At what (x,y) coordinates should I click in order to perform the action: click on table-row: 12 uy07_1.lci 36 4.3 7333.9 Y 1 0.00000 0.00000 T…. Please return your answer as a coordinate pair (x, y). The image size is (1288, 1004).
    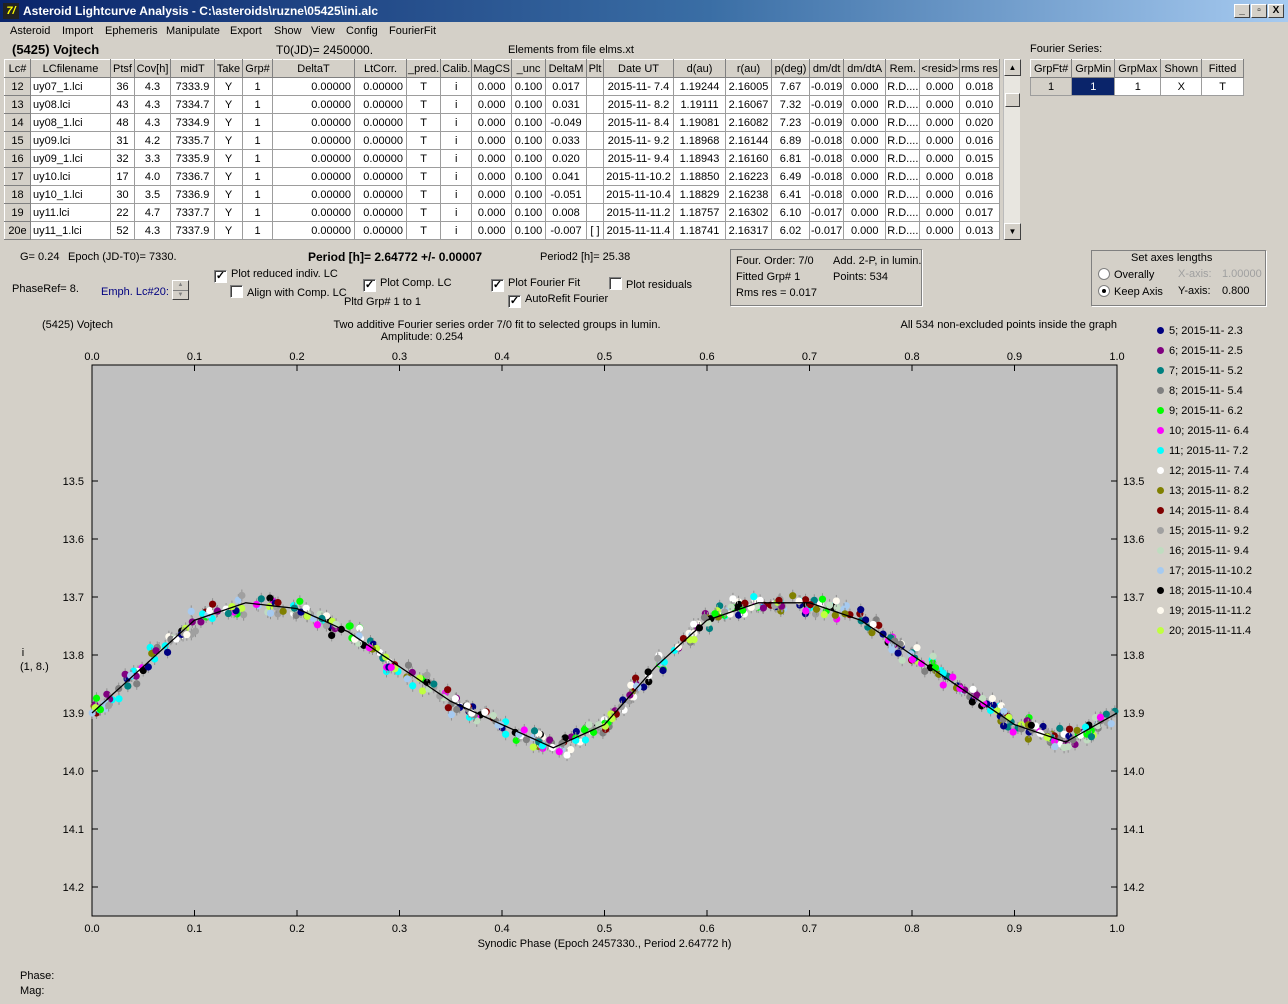
    Looking at the image, I should click on (502, 86).